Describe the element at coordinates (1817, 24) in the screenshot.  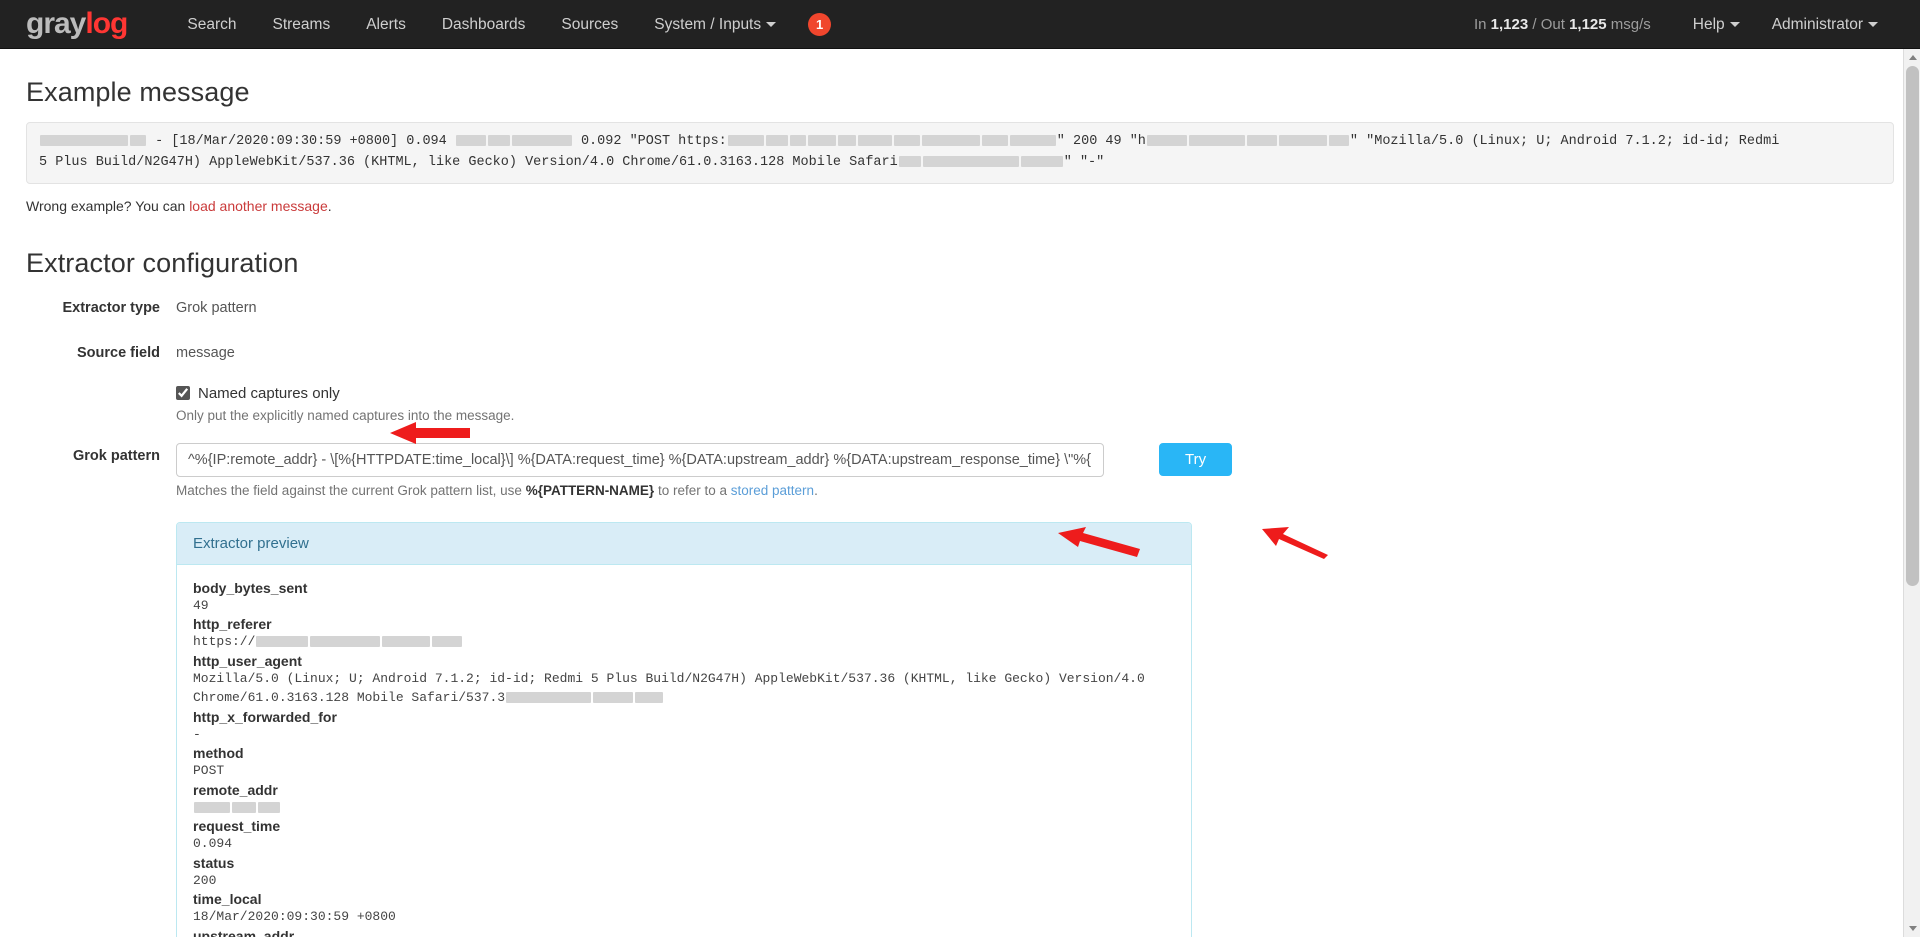
I see `nav-item-user-label: Administrator` at that location.